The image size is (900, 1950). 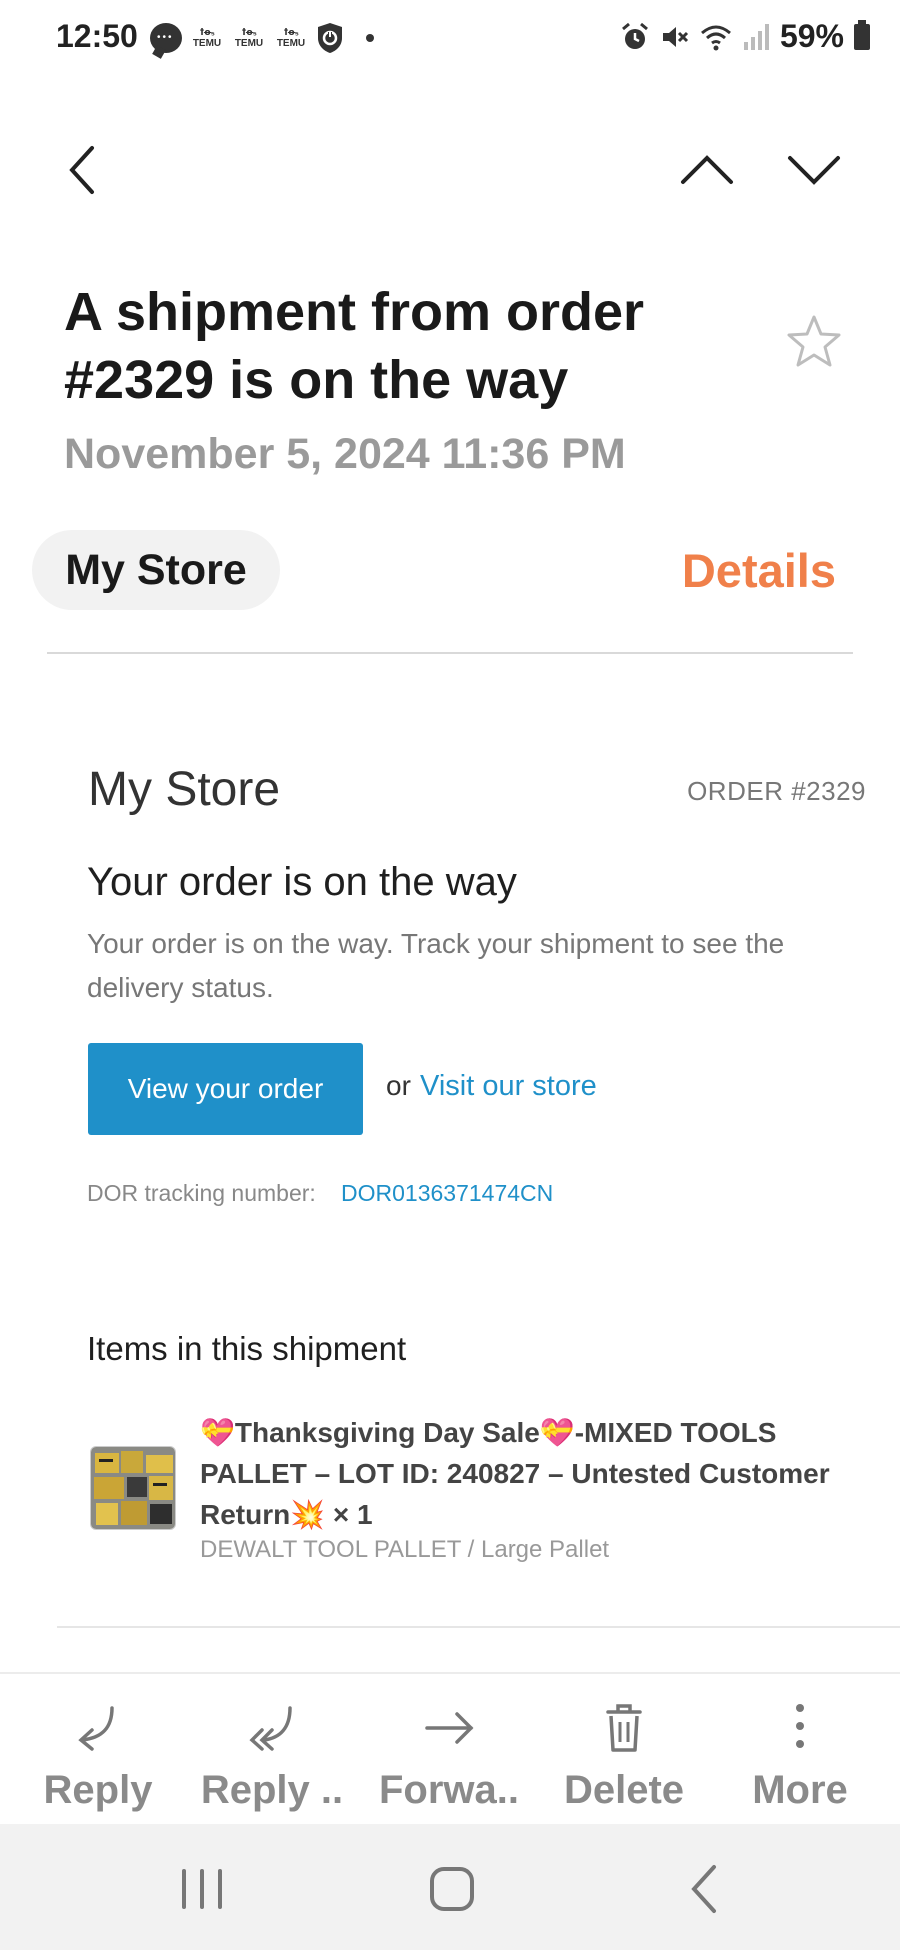 I want to click on message-icon: •••, so click(x=166, y=38).